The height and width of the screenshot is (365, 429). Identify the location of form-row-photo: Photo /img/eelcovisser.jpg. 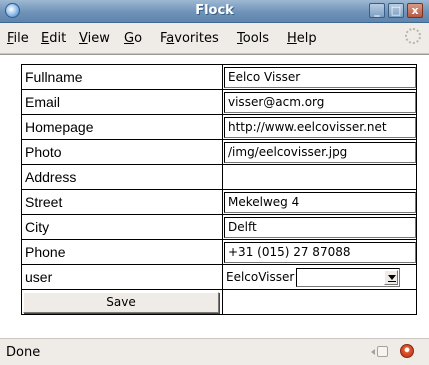
(219, 152).